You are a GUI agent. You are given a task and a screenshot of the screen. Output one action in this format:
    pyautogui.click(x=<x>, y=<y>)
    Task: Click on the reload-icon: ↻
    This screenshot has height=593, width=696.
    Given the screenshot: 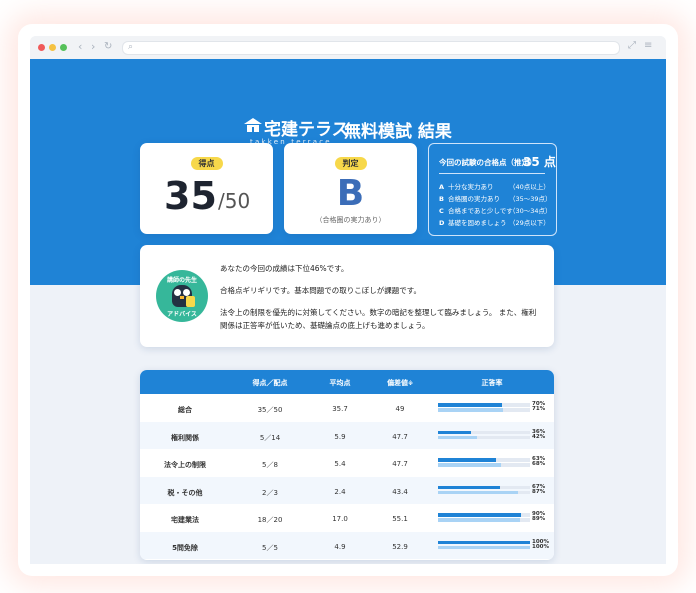 What is the action you would take?
    pyautogui.click(x=108, y=46)
    